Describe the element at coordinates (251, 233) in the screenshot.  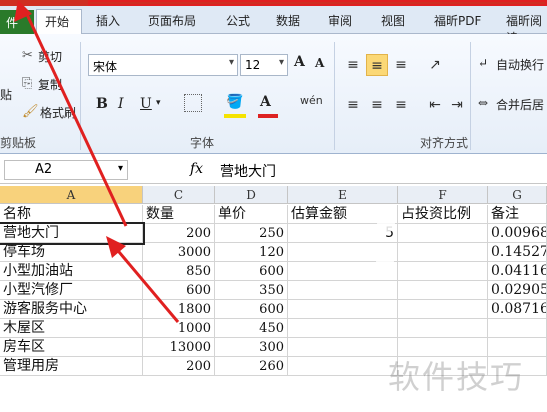
I see `cell-d: 250` at that location.